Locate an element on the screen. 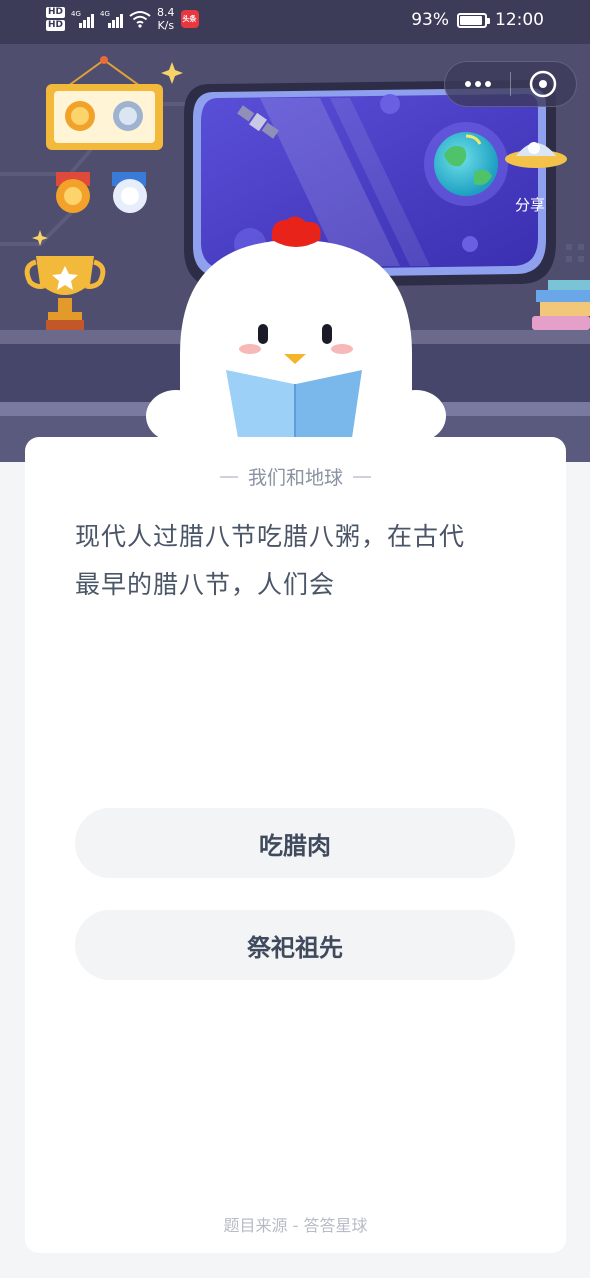 This screenshot has width=590, height=1278. divider-left is located at coordinates (228, 476).